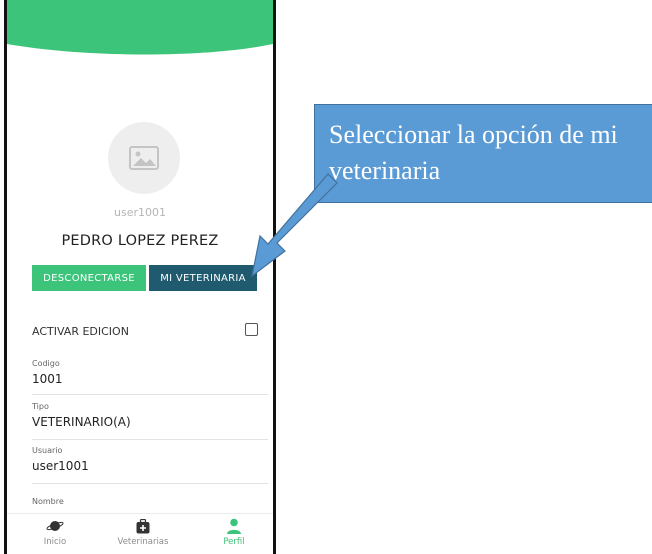 This screenshot has width=652, height=554. I want to click on field-label: Tipo, so click(40, 406).